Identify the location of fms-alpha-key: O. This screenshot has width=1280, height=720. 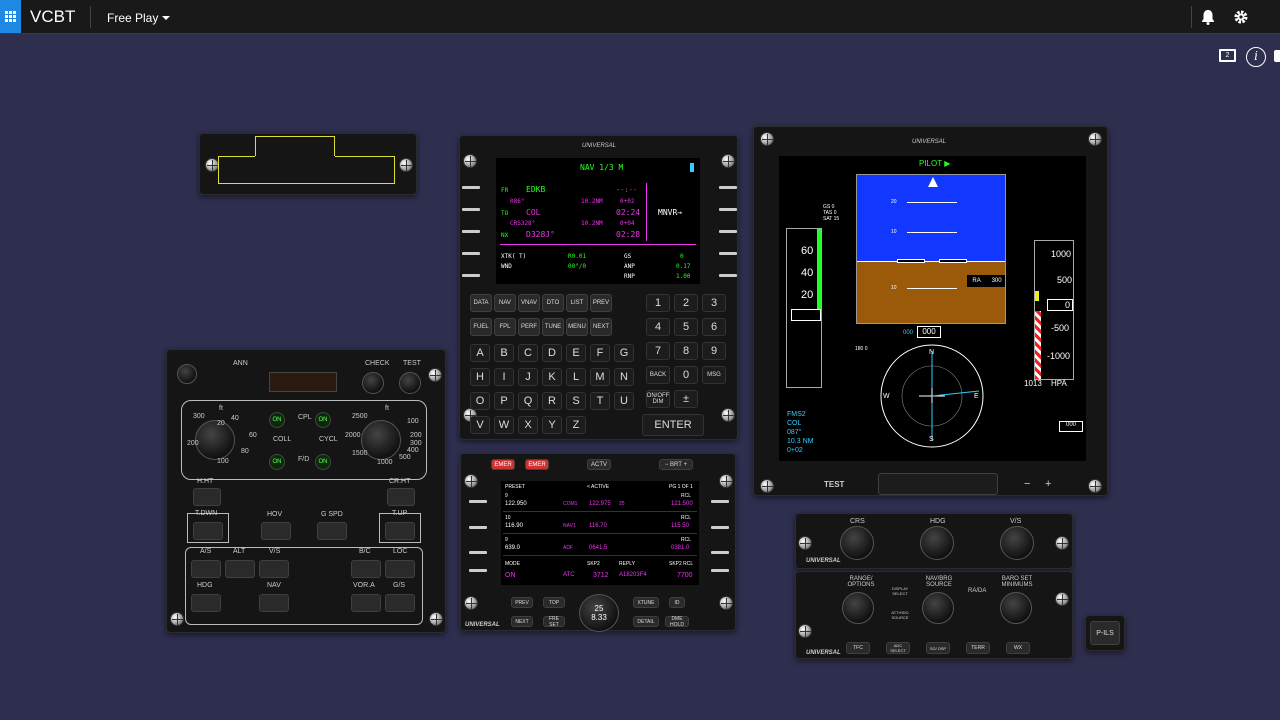
(480, 401).